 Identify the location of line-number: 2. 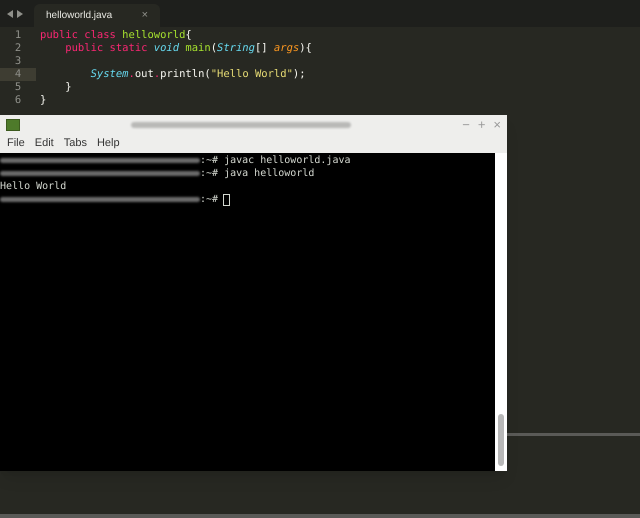
(18, 48).